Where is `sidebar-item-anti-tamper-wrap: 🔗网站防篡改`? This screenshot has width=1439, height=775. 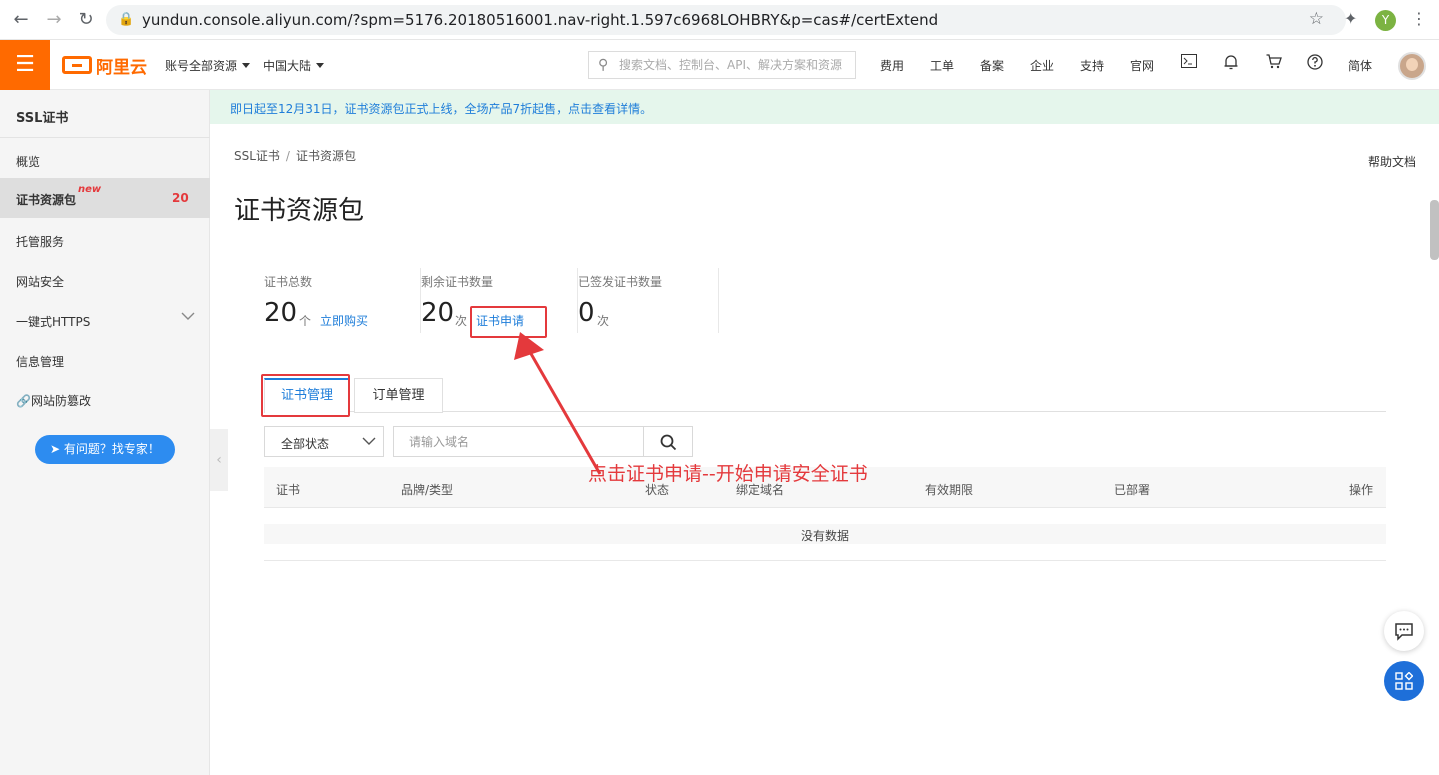
sidebar-item-anti-tamper-wrap: 🔗网站防篡改 is located at coordinates (53, 400).